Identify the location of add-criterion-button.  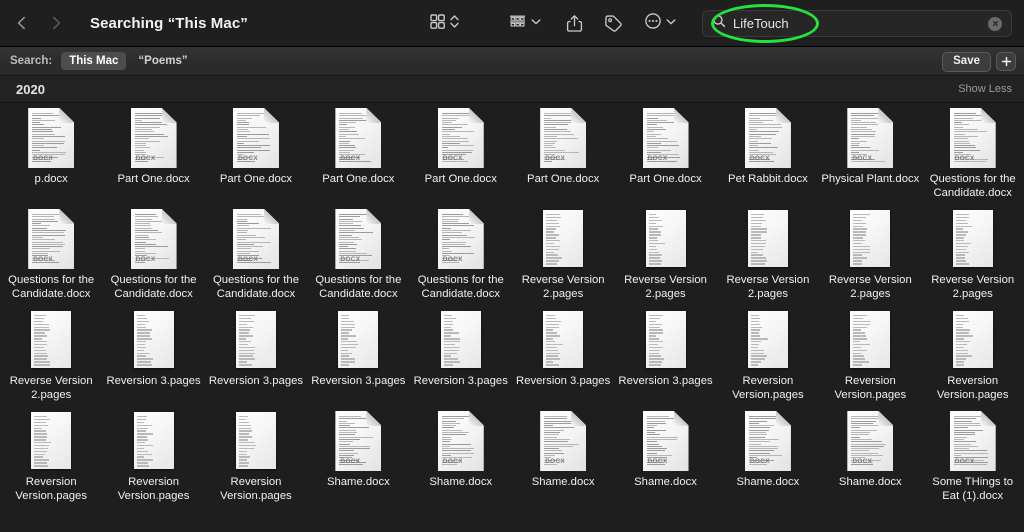
(1006, 61).